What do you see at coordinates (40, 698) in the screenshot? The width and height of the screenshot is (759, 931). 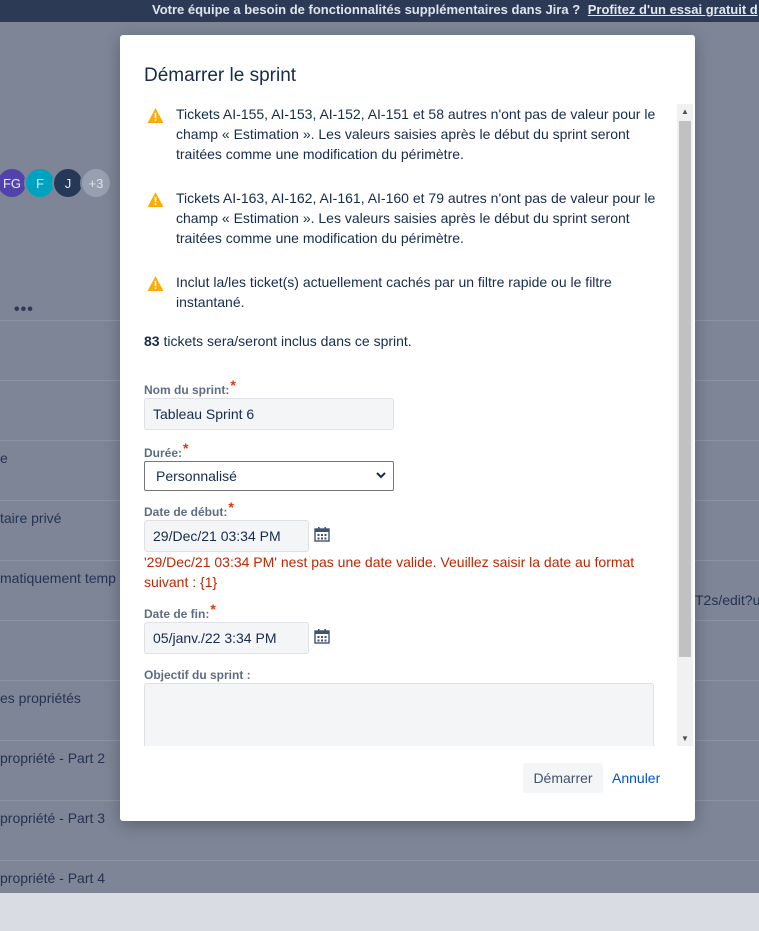 I see `list-item: es propriétés` at bounding box center [40, 698].